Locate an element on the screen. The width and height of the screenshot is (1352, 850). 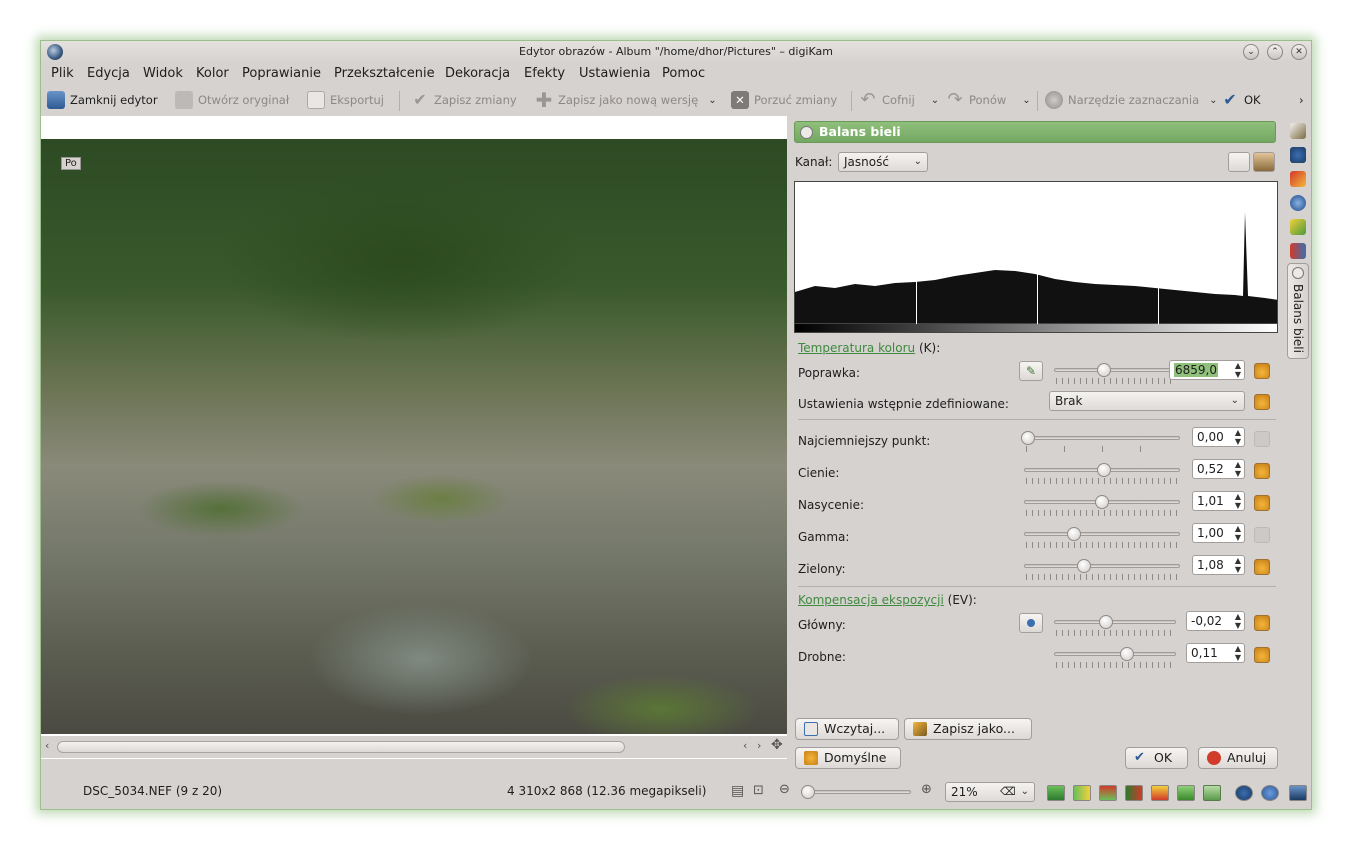
tag-icon is located at coordinates (1298, 227).